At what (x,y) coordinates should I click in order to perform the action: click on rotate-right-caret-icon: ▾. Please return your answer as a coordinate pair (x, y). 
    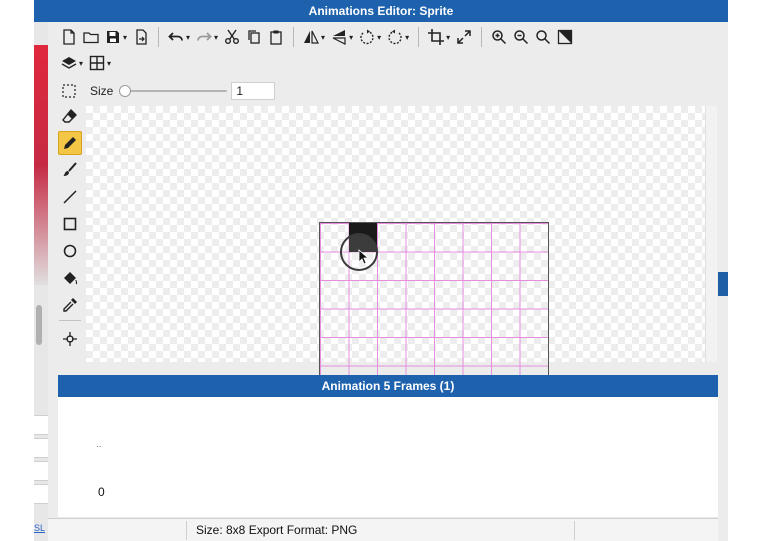
    Looking at the image, I should click on (407, 37).